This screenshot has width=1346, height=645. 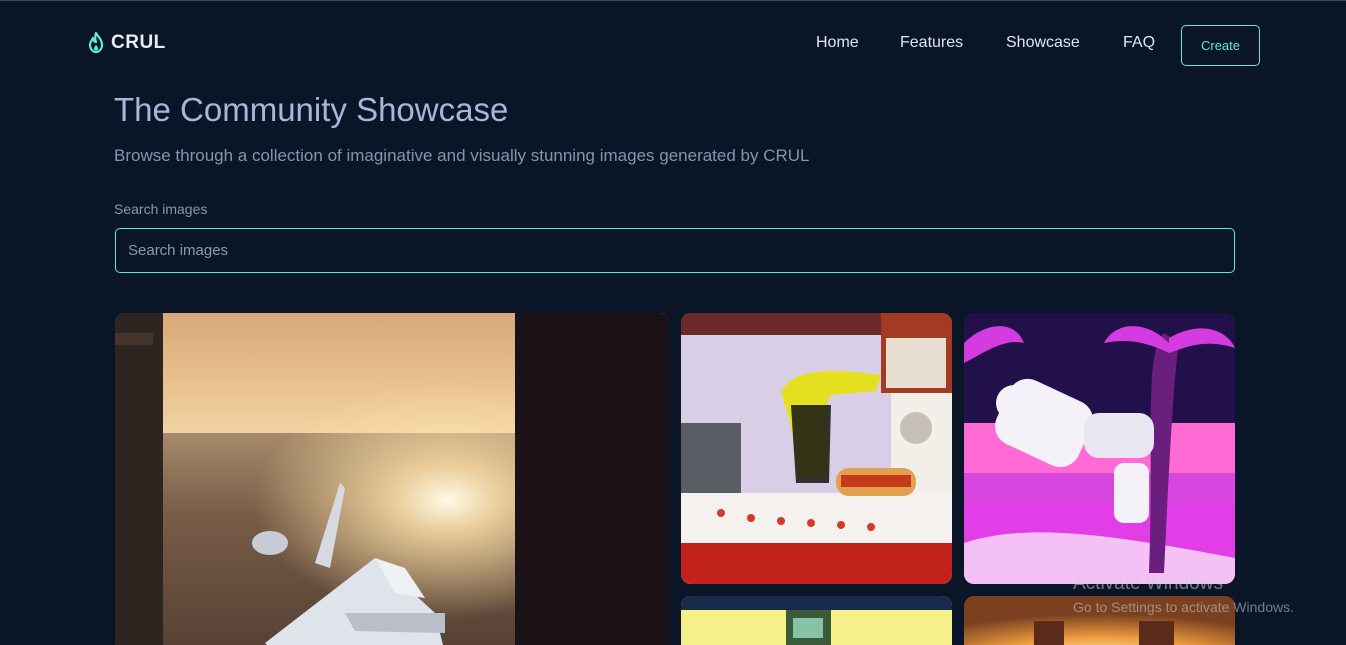 What do you see at coordinates (161, 209) in the screenshot?
I see `search-label: Search images` at bounding box center [161, 209].